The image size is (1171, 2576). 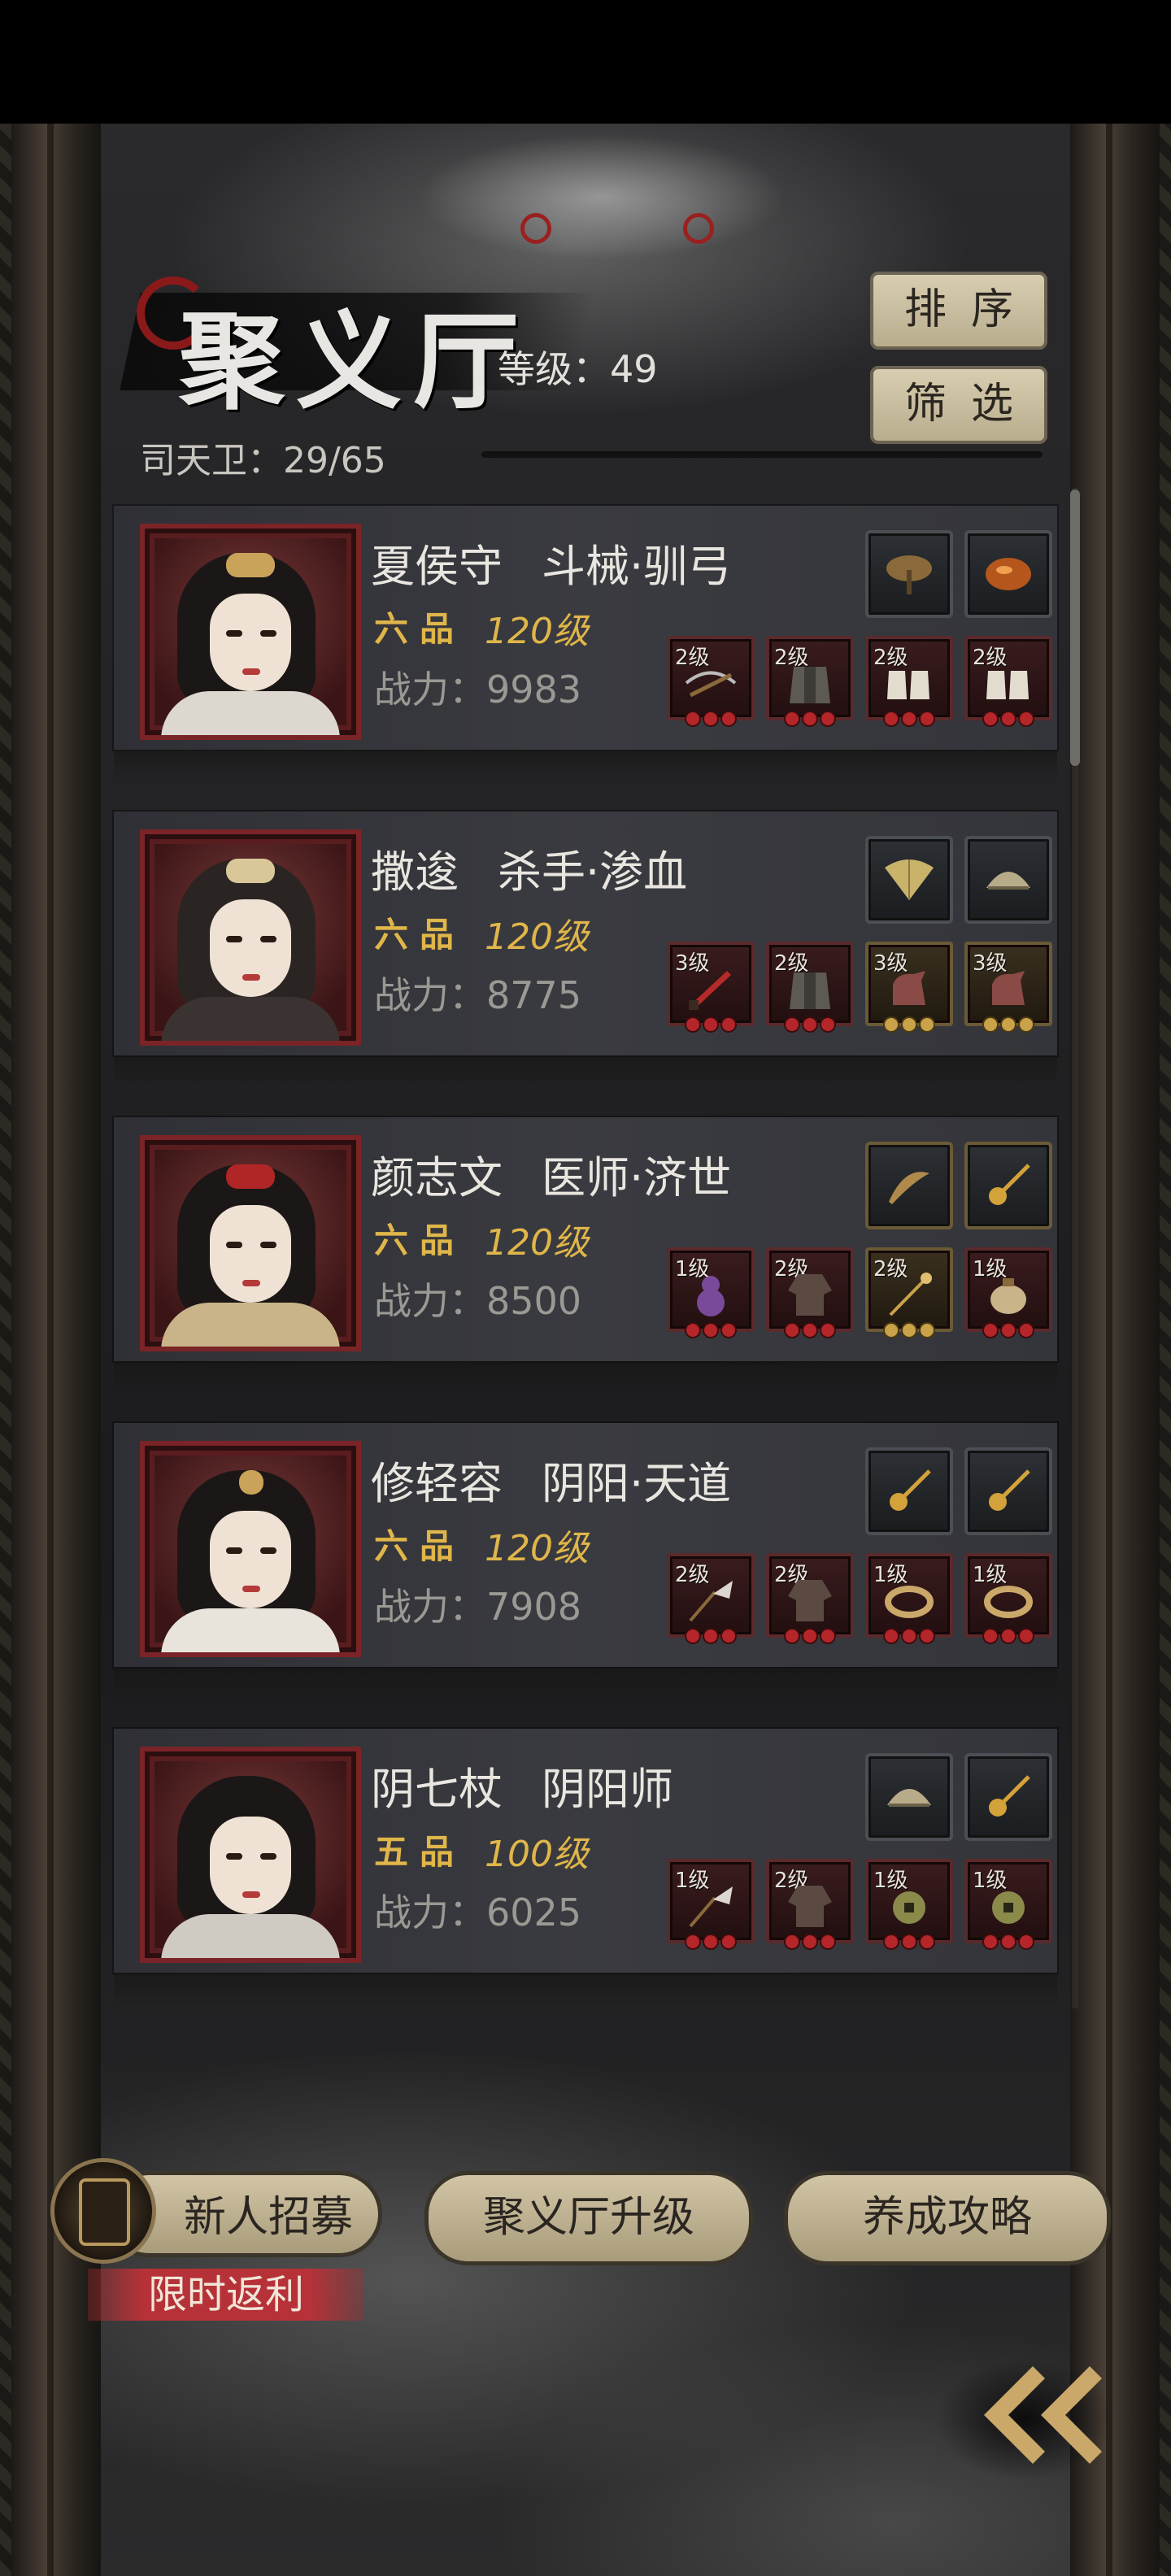 I want to click on hero-power: 战力：6025, so click(x=478, y=1913).